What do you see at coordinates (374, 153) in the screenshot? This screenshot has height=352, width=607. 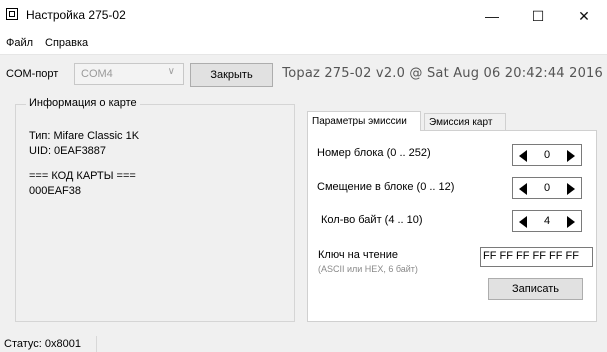 I see `block-number-label: Номер блока (0 .. 252)` at bounding box center [374, 153].